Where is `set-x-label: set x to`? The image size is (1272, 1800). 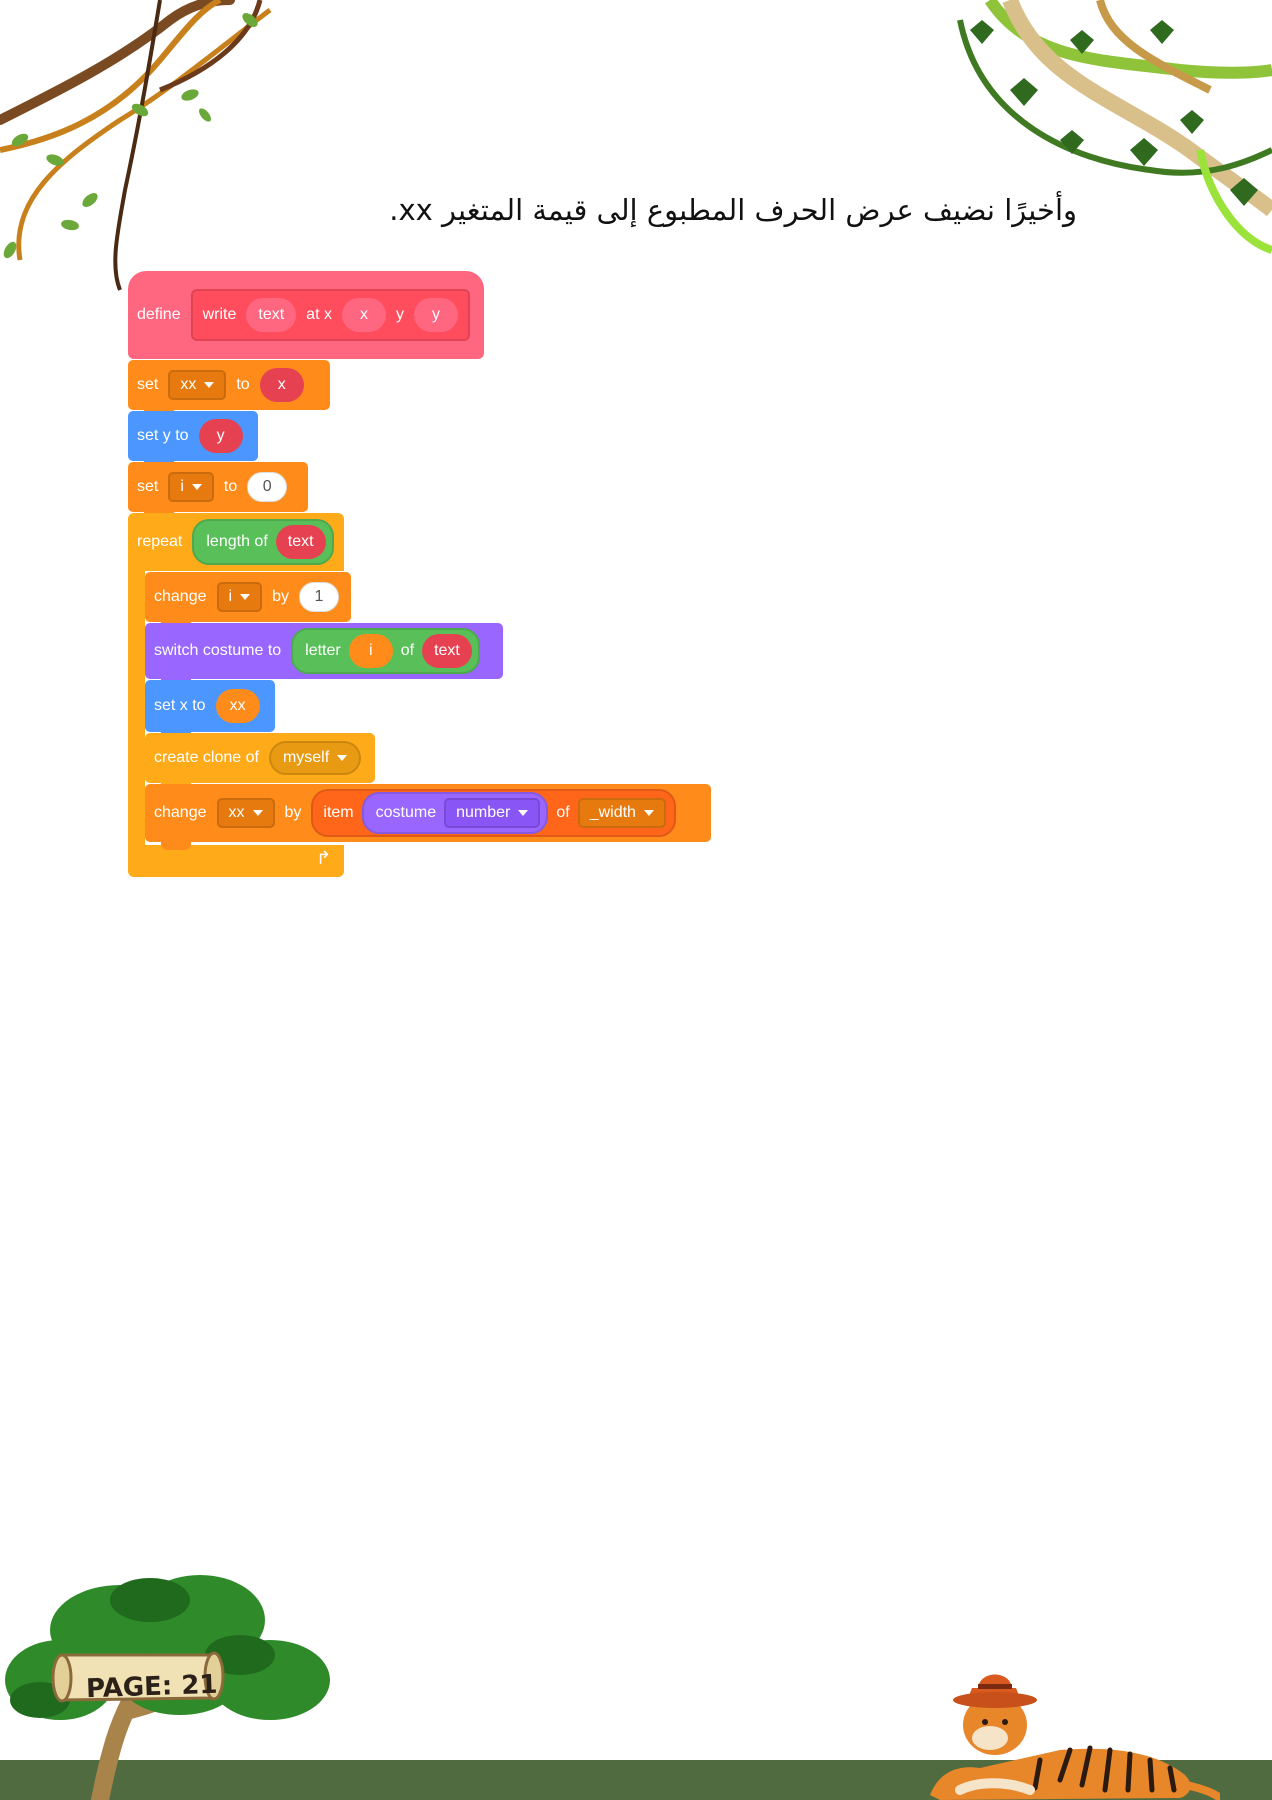
set-x-label: set x to is located at coordinates (180, 705).